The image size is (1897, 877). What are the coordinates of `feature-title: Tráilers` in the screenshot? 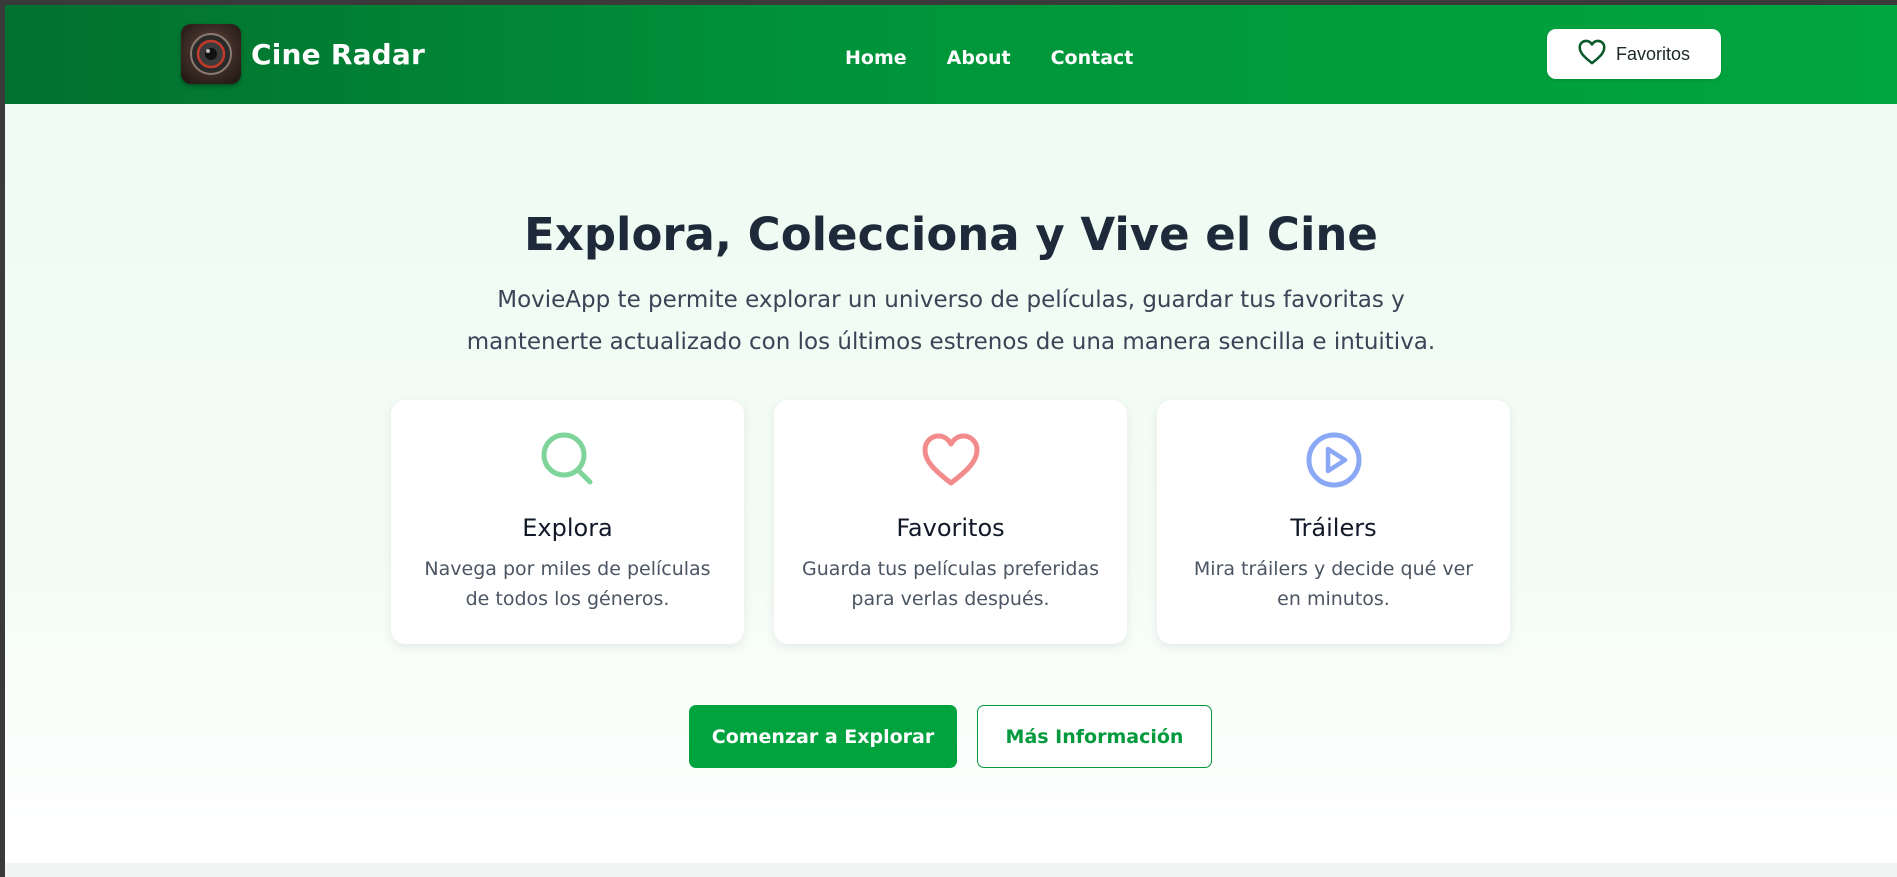 It's located at (1333, 528).